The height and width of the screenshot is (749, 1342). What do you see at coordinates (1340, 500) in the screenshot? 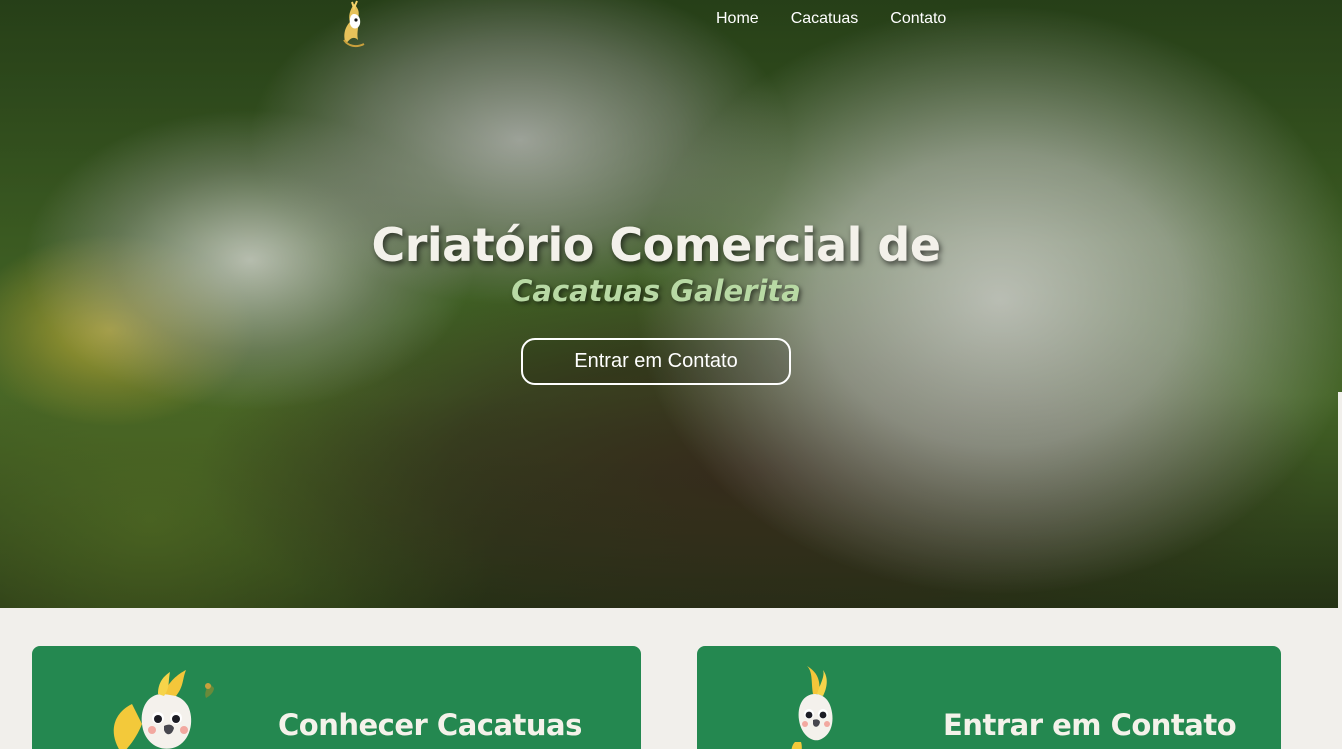
I see `hero-edge` at bounding box center [1340, 500].